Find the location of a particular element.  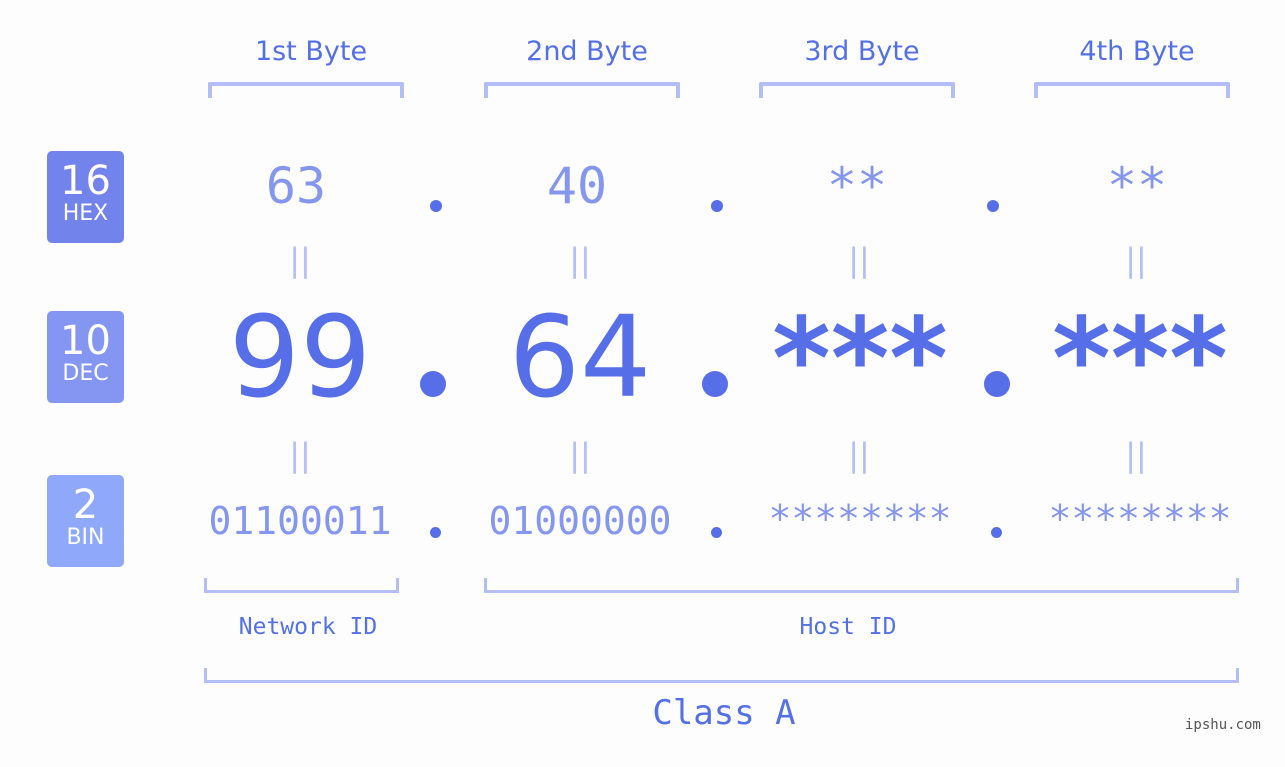

dec-badge: 10 DEC is located at coordinates (85, 357).